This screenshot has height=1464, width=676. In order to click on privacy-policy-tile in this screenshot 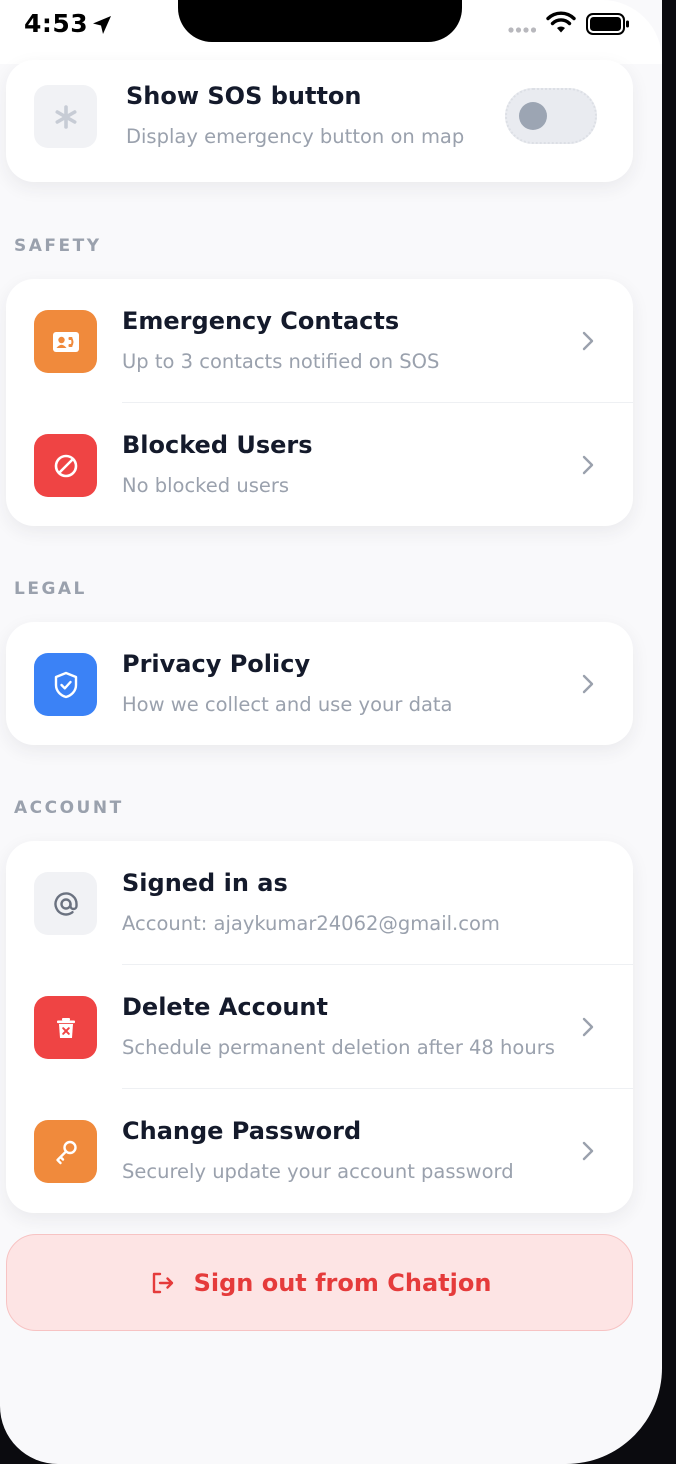, I will do `click(65, 684)`.